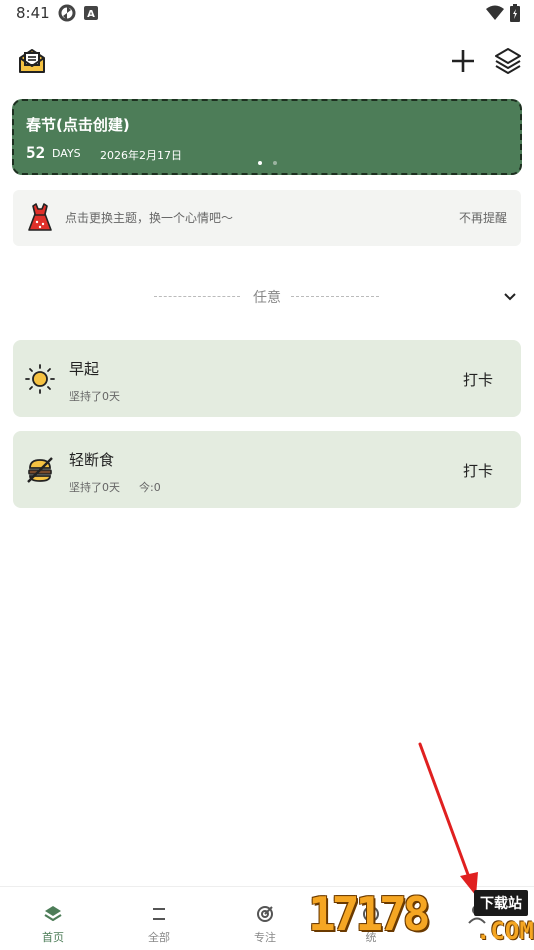 The image size is (534, 950). Describe the element at coordinates (32, 61) in the screenshot. I see `mail-open-icon` at that location.